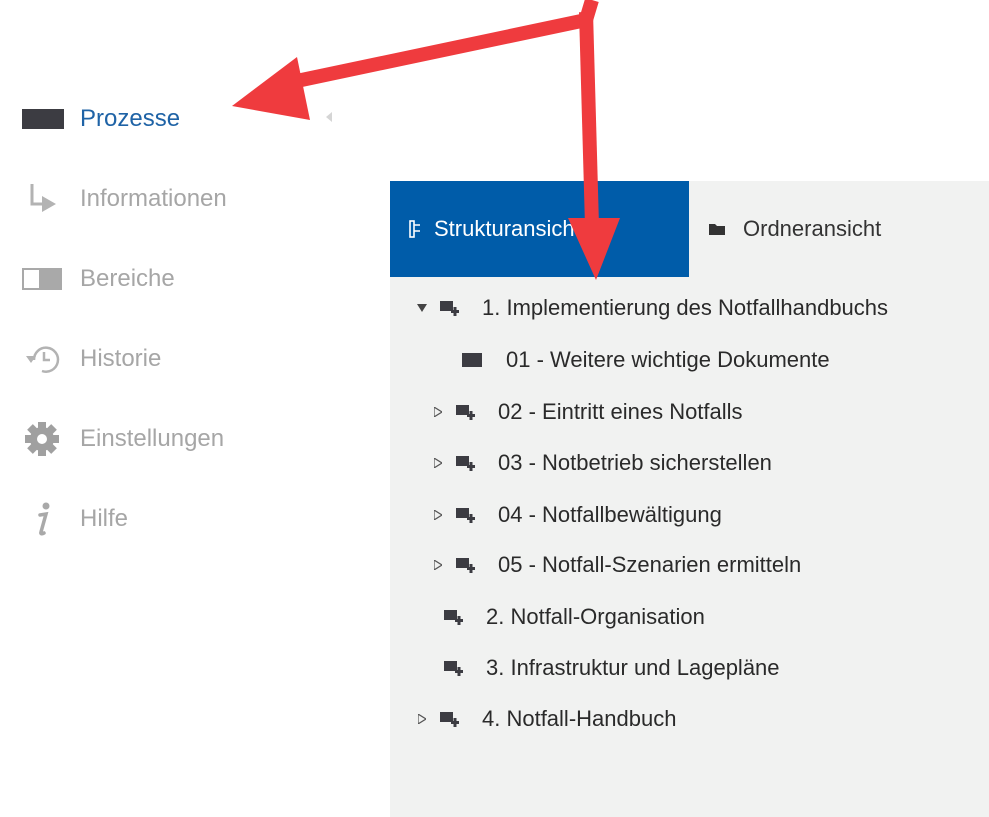  I want to click on tree-node: 05 - Notfall-Szenarien ermitteln, so click(616, 565).